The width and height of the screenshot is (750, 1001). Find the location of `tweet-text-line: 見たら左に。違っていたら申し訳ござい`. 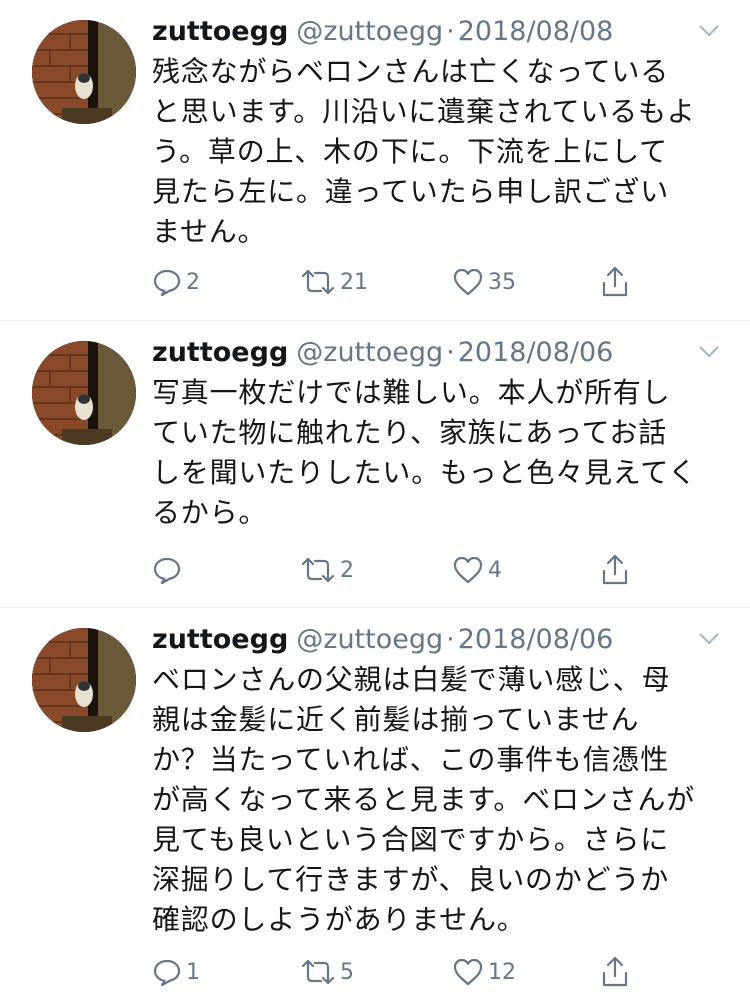

tweet-text-line: 見たら左に。違っていたら申し訳ござい is located at coordinates (411, 191).